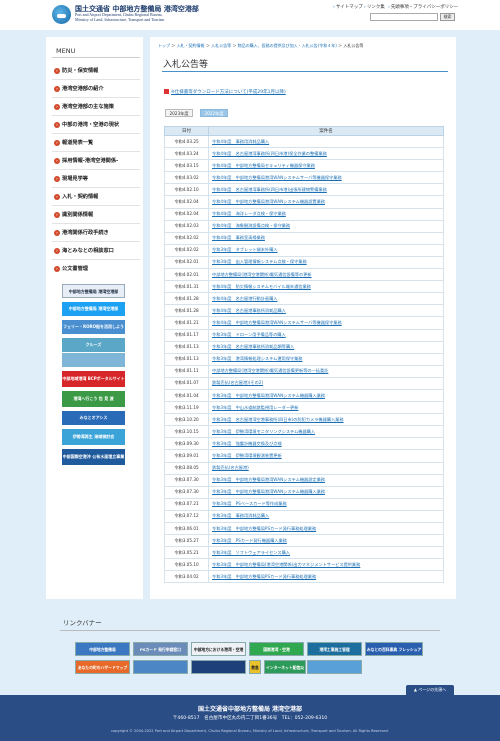 The height and width of the screenshot is (741, 500). What do you see at coordinates (326, 371) in the screenshot?
I see `row-title-link: 中部地方整備局(港湾空港関係)電気通信設備更新等の一括委託` at bounding box center [326, 371].